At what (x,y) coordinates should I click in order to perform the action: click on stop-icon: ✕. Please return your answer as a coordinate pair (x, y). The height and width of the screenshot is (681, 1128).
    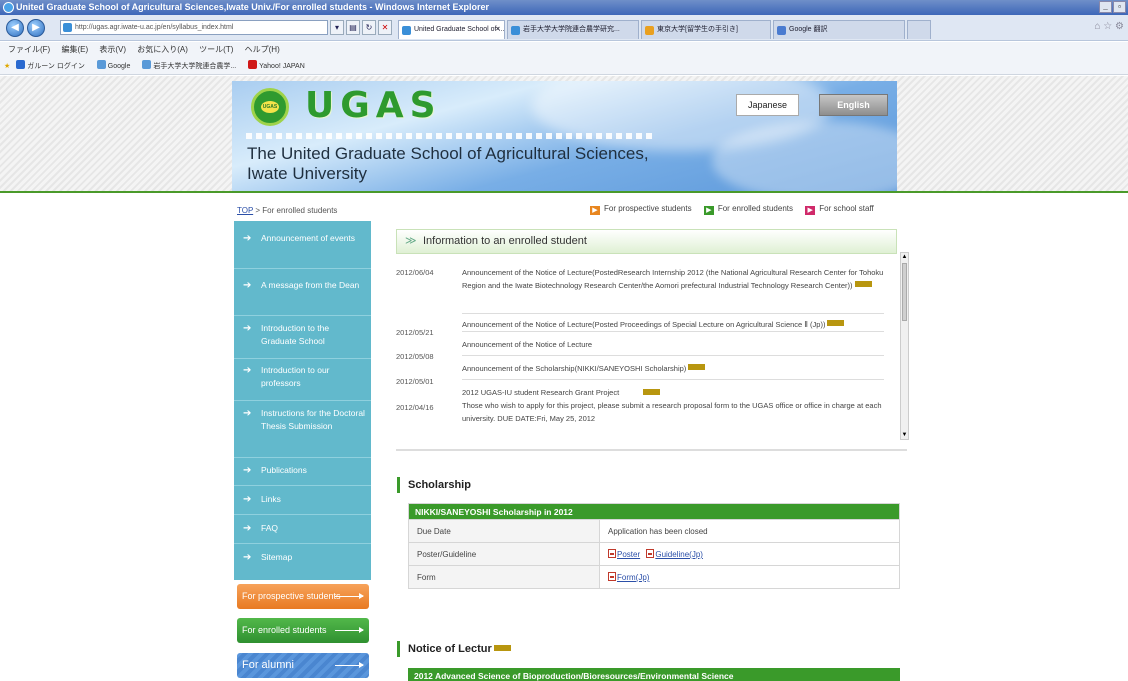
    Looking at the image, I should click on (385, 27).